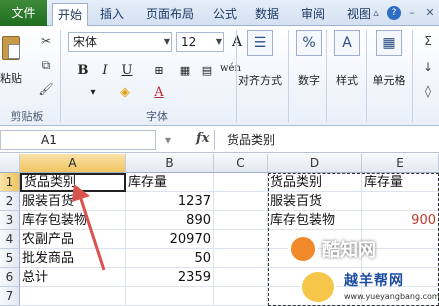 This screenshot has width=439, height=306. Describe the element at coordinates (391, 296) in the screenshot. I see `watermark-url: www.yueyangbang.com` at that location.